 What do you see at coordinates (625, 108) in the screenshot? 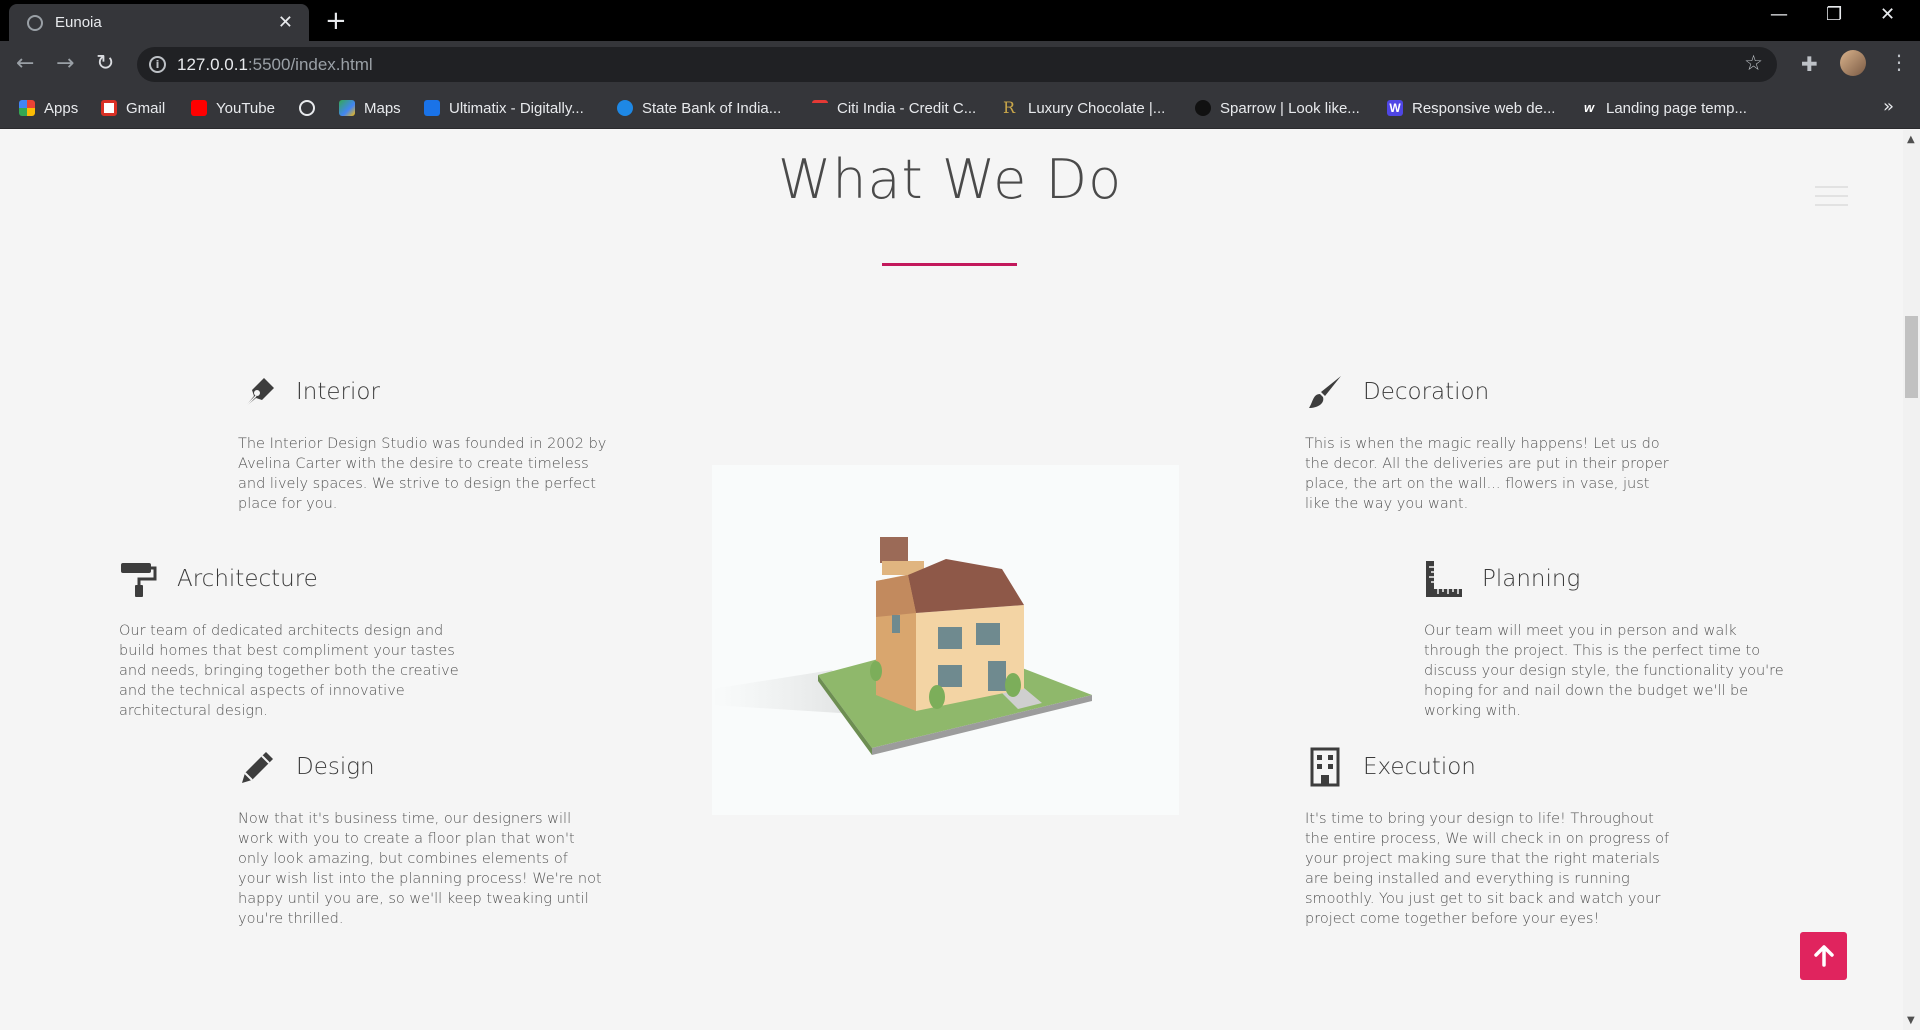
I see `sbi-icon` at bounding box center [625, 108].